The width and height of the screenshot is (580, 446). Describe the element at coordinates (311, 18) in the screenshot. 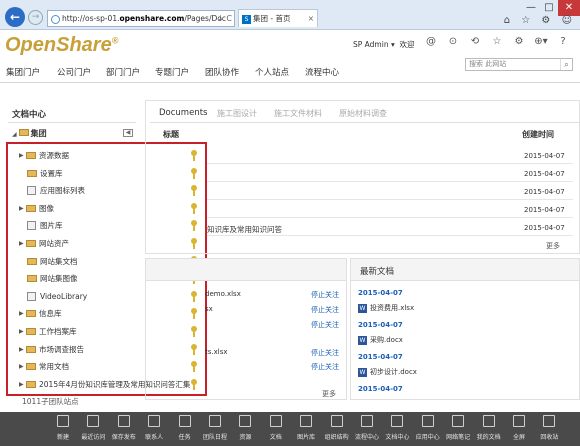

I see `tab-close-icon: ×` at that location.